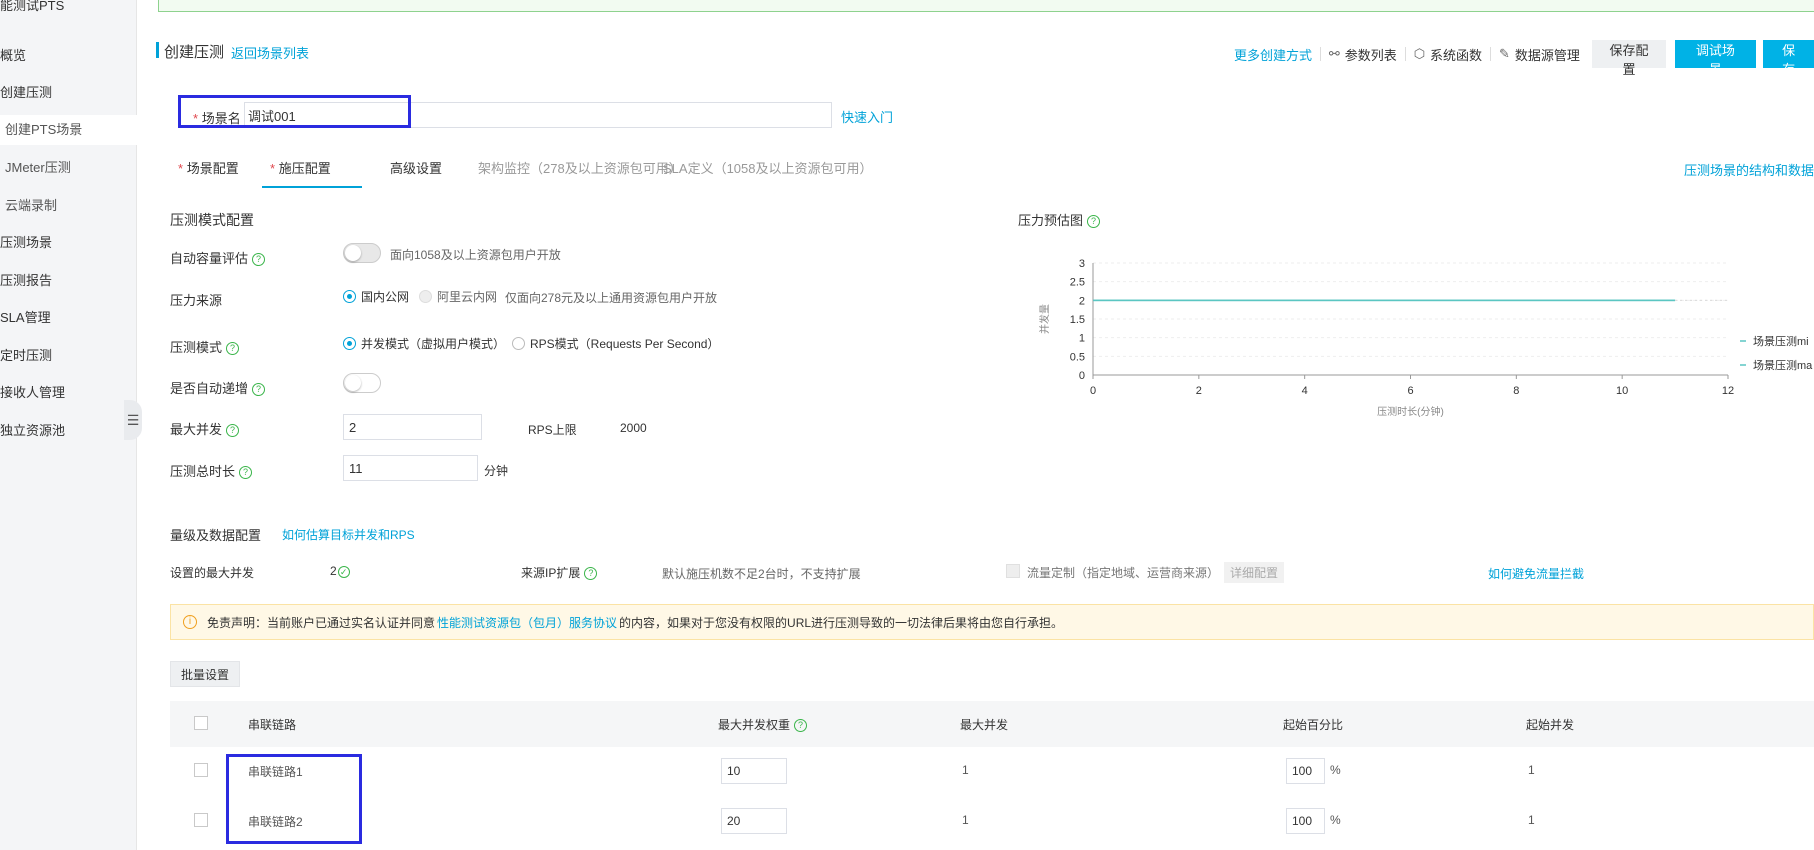 The width and height of the screenshot is (1814, 850). What do you see at coordinates (1273, 54) in the screenshot?
I see `more-create-methods-link: 更多创建方式` at bounding box center [1273, 54].